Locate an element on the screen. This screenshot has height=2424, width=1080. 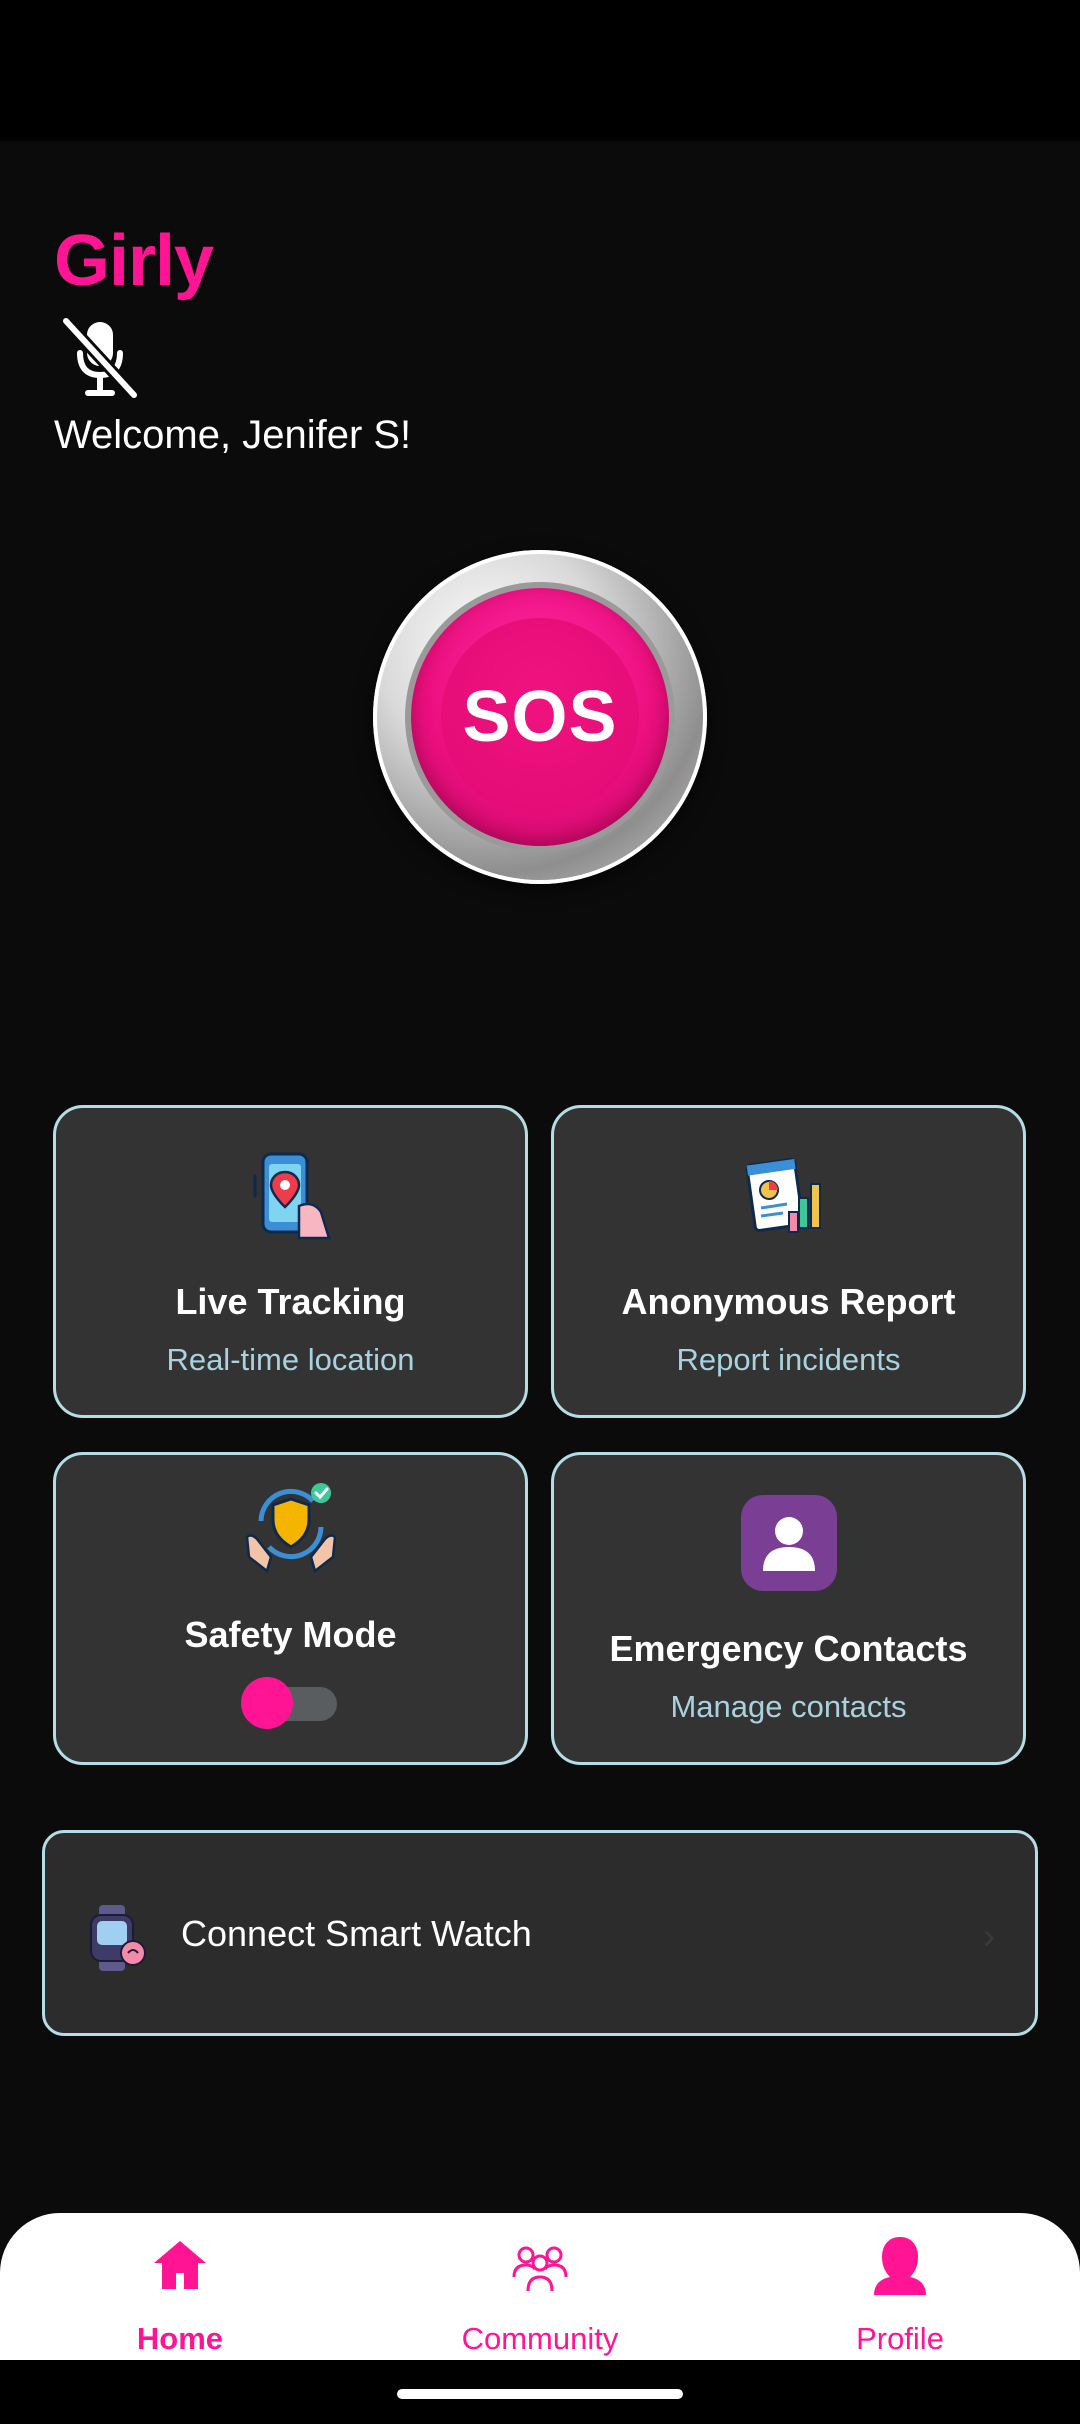
watch-label: Connect Smart Watch is located at coordinates (356, 1933).